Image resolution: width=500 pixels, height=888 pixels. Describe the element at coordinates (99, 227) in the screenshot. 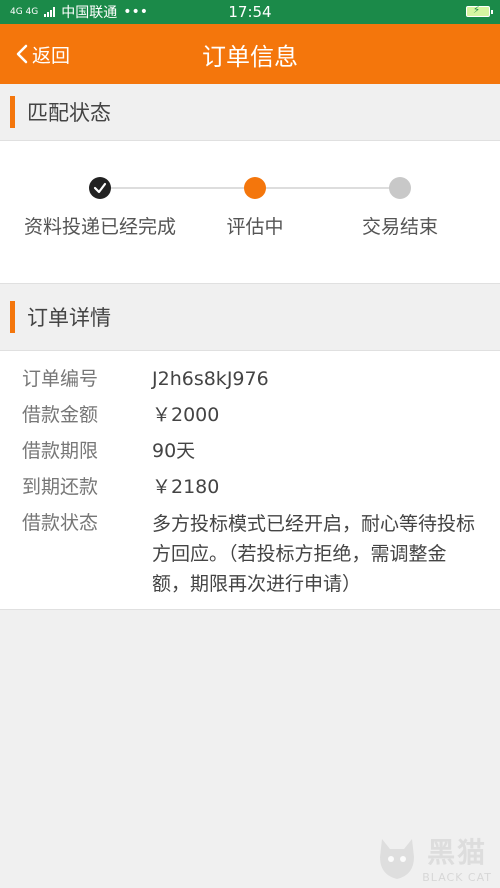

I see `step-label: 资料投递已经完成` at that location.